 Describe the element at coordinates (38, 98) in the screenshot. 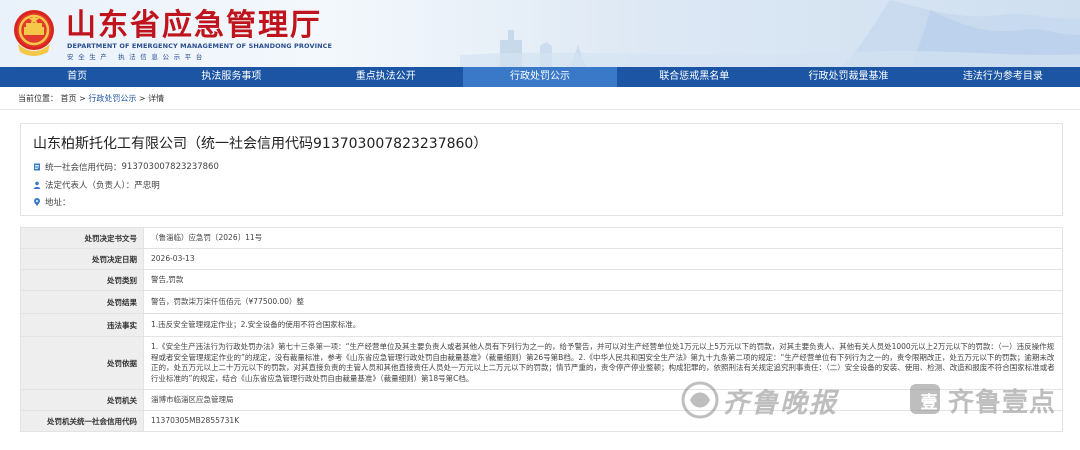

I see `breadcrumb-prefix: 当前位置：` at that location.